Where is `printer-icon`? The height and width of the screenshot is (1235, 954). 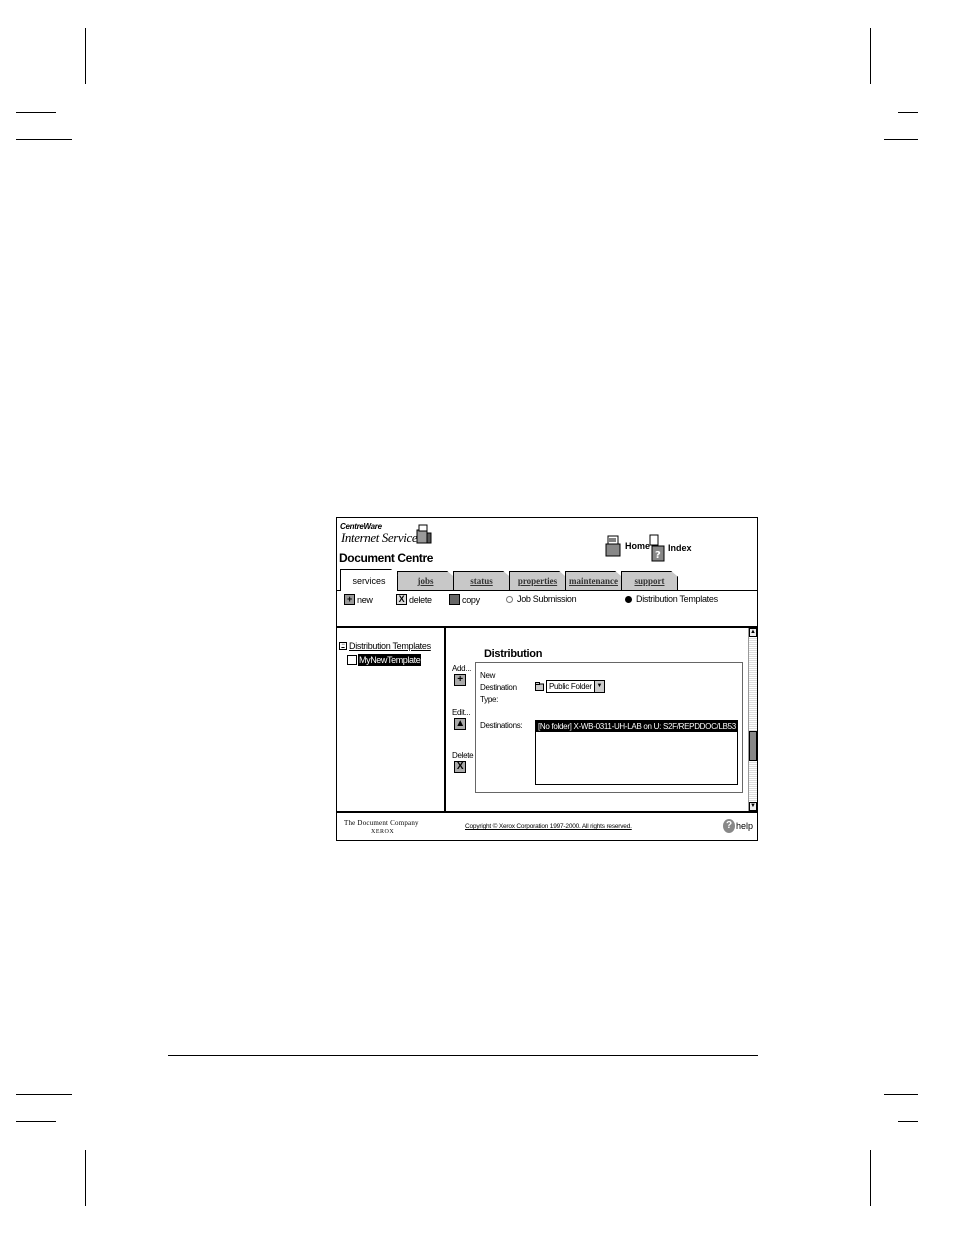 printer-icon is located at coordinates (424, 534).